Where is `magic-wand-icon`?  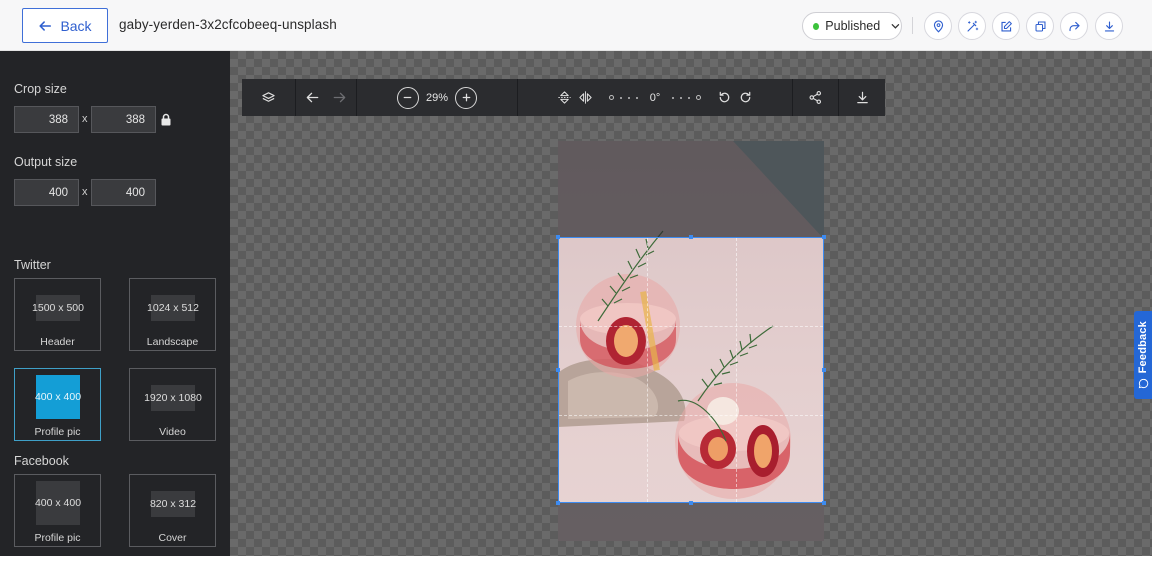 magic-wand-icon is located at coordinates (972, 26).